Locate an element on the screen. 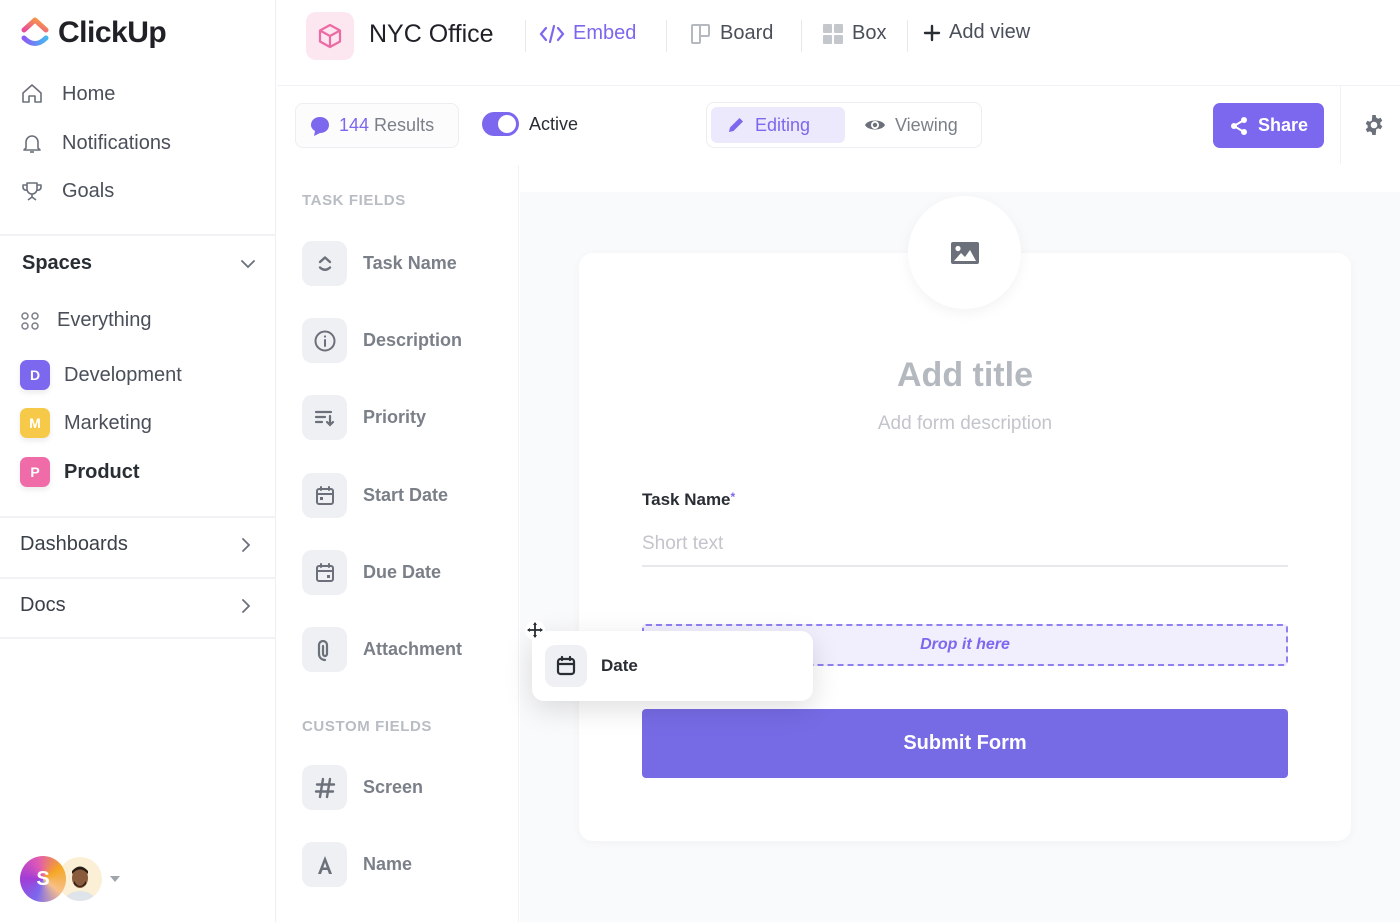 This screenshot has width=1400, height=922. field-item-attachment: Attachment is located at coordinates (382, 649).